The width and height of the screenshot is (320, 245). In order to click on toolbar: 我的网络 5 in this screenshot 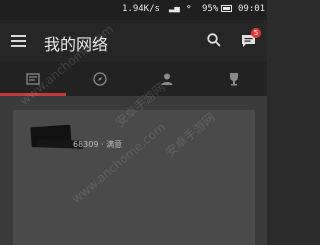, I will do `click(133, 41)`.